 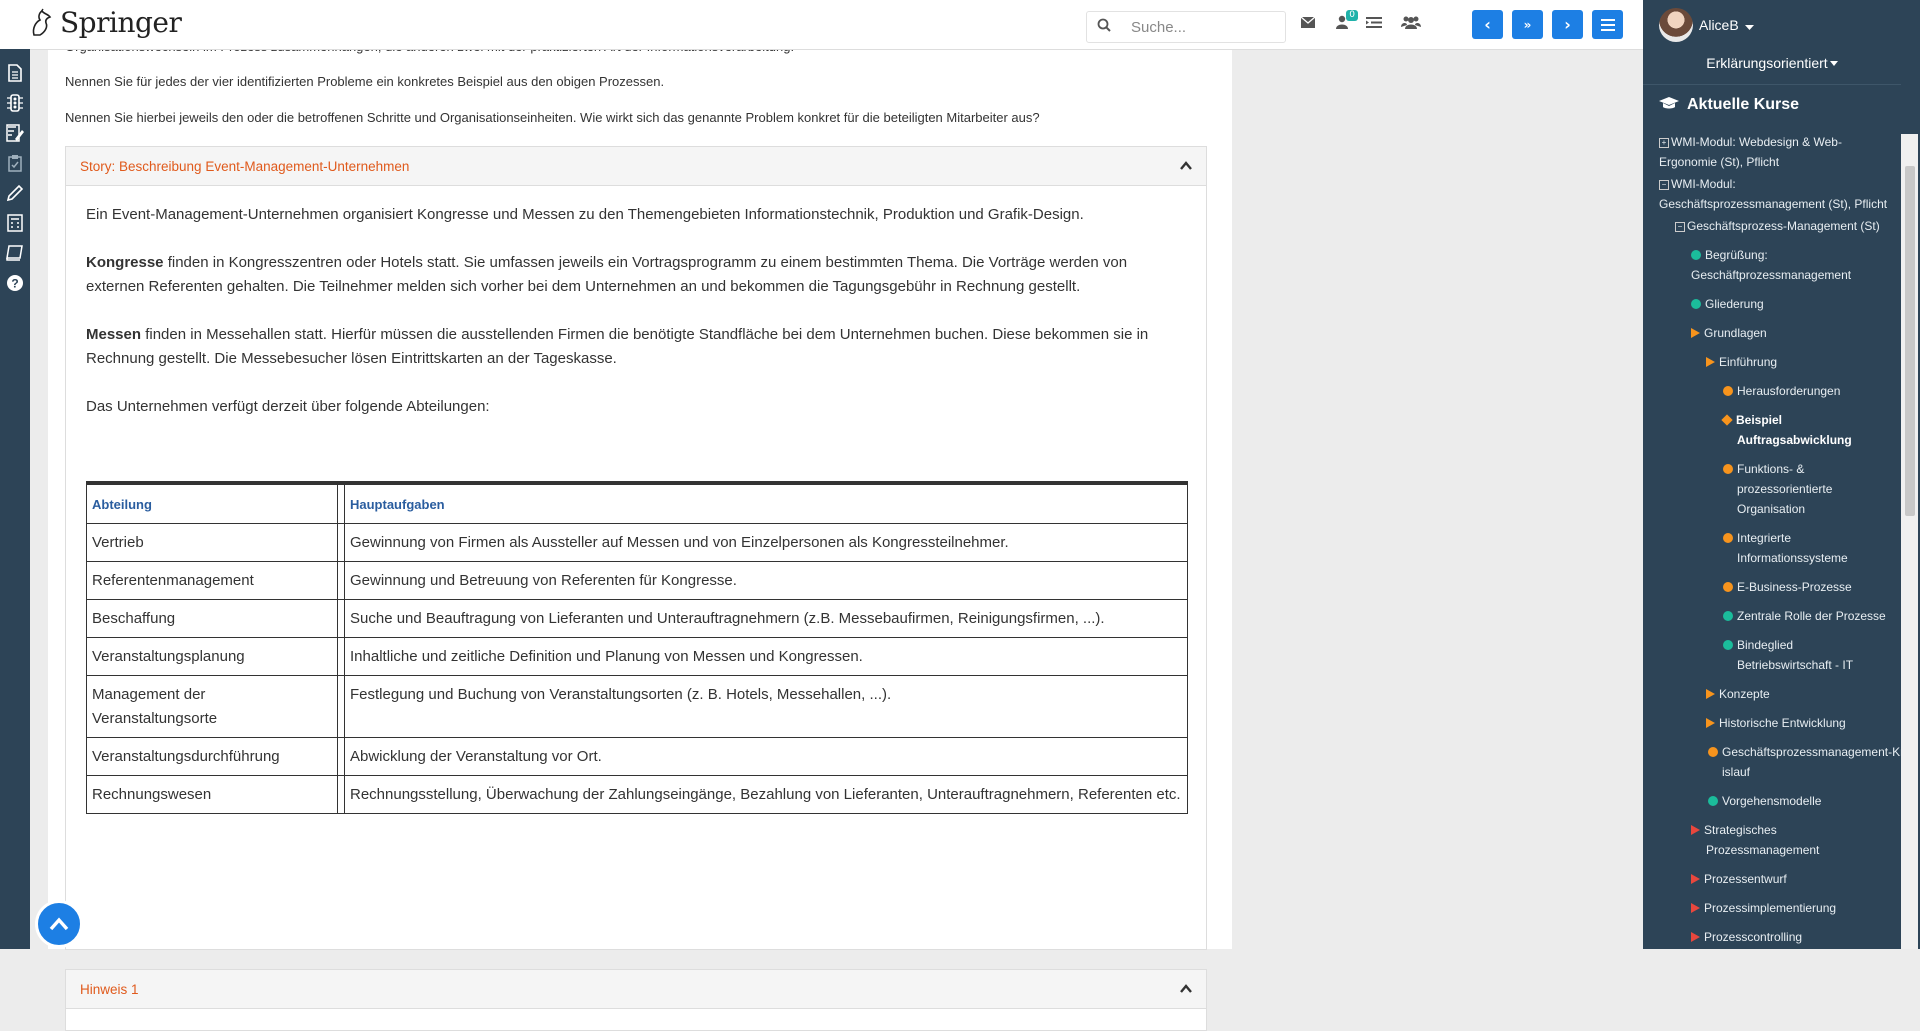 I want to click on previous-button: ‹, so click(x=1487, y=24).